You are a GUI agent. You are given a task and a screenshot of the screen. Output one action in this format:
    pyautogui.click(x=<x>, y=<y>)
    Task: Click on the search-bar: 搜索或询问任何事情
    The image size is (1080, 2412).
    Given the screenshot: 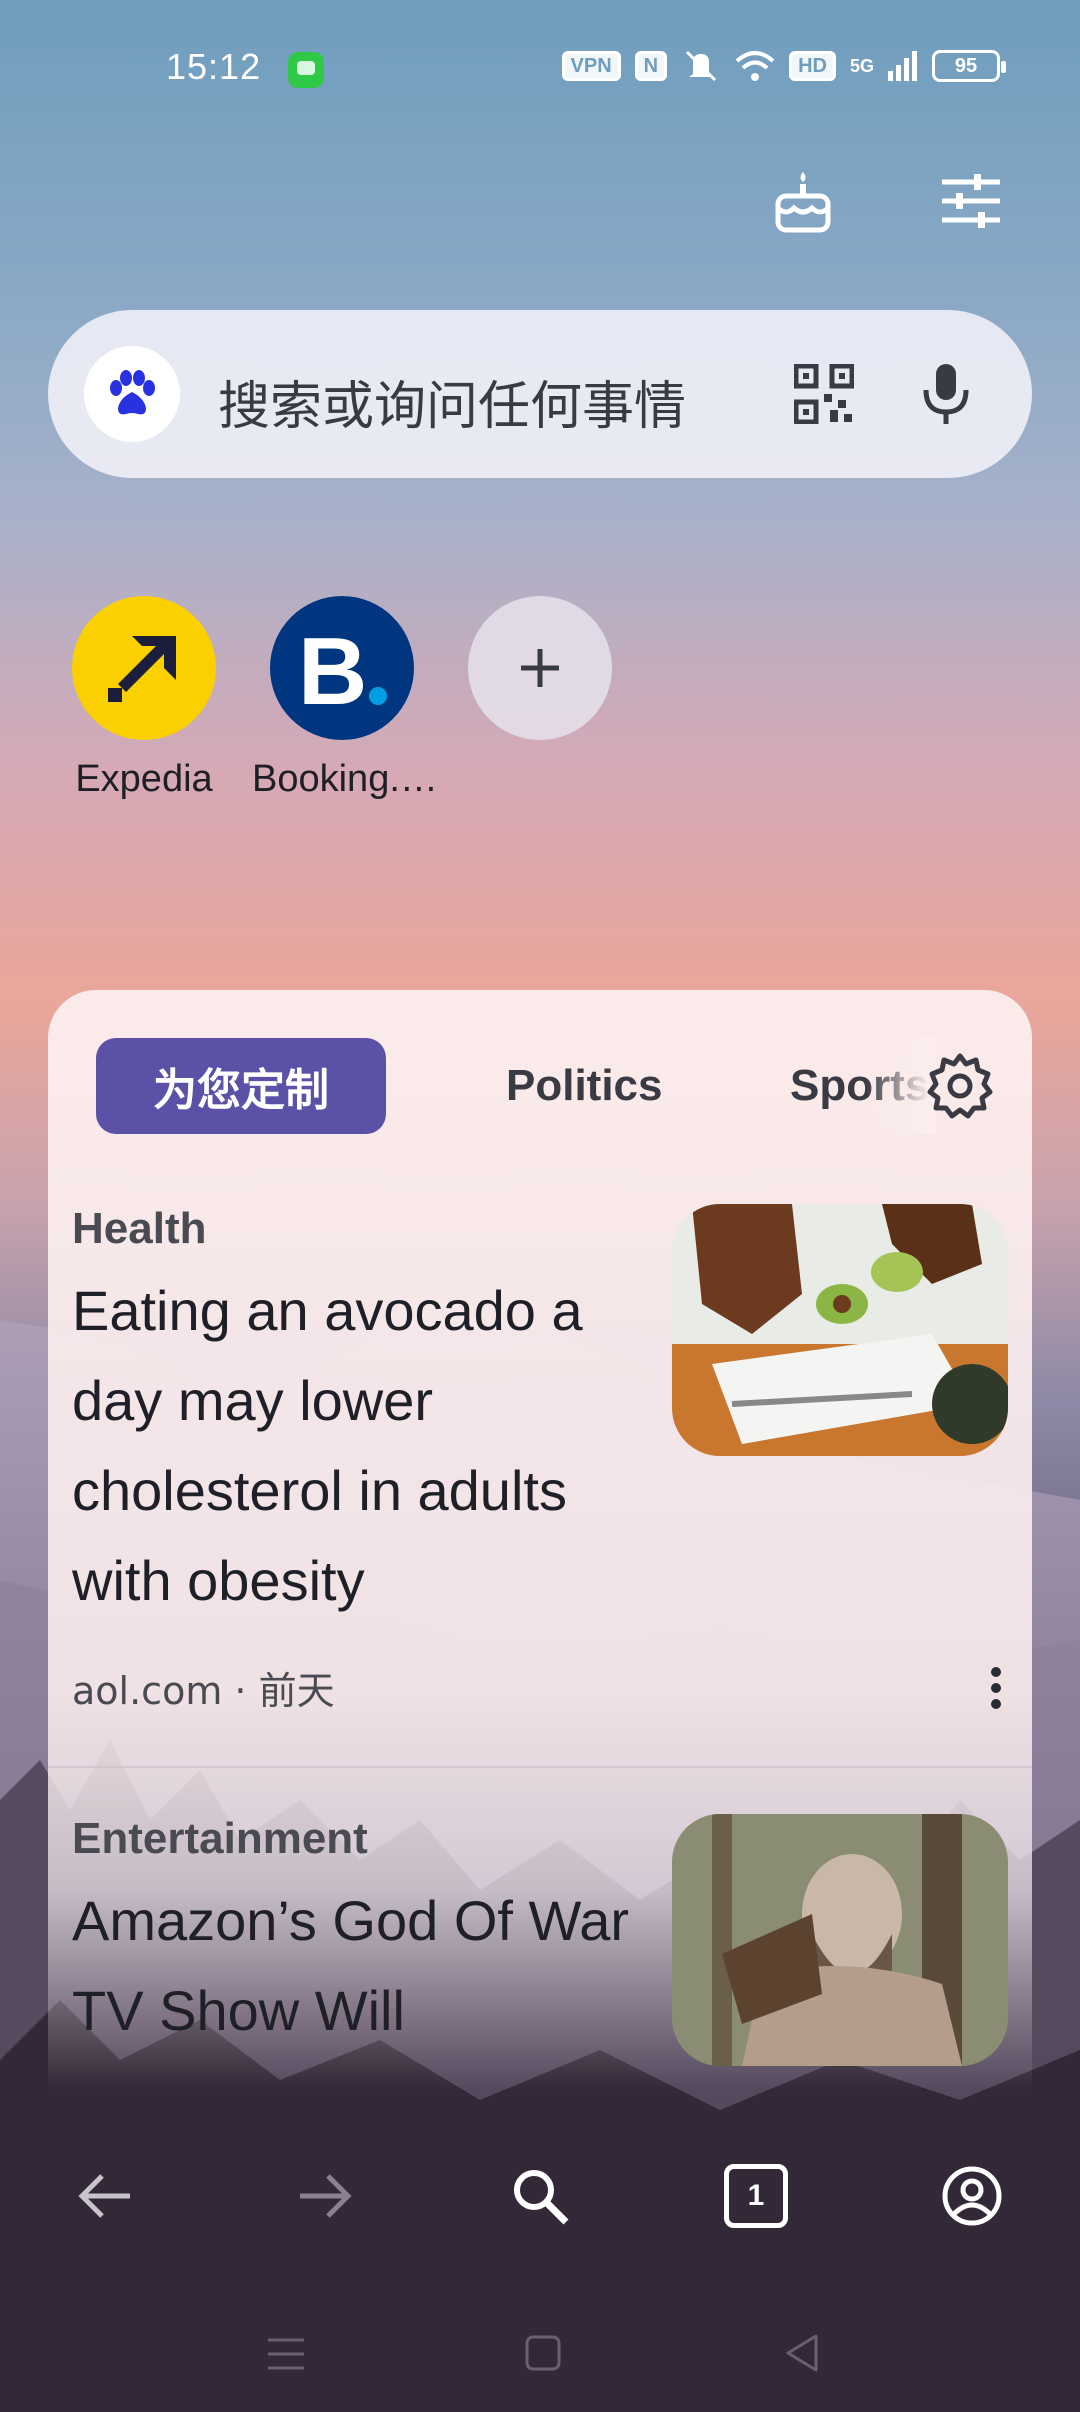 What is the action you would take?
    pyautogui.click(x=540, y=394)
    